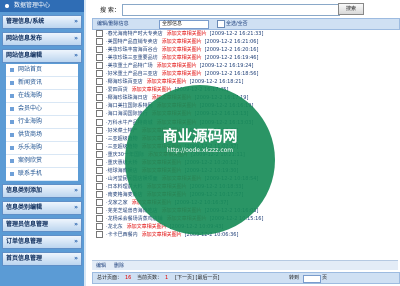  I want to click on row-date: [2009-12-2 16:21:33], so click(236, 34).